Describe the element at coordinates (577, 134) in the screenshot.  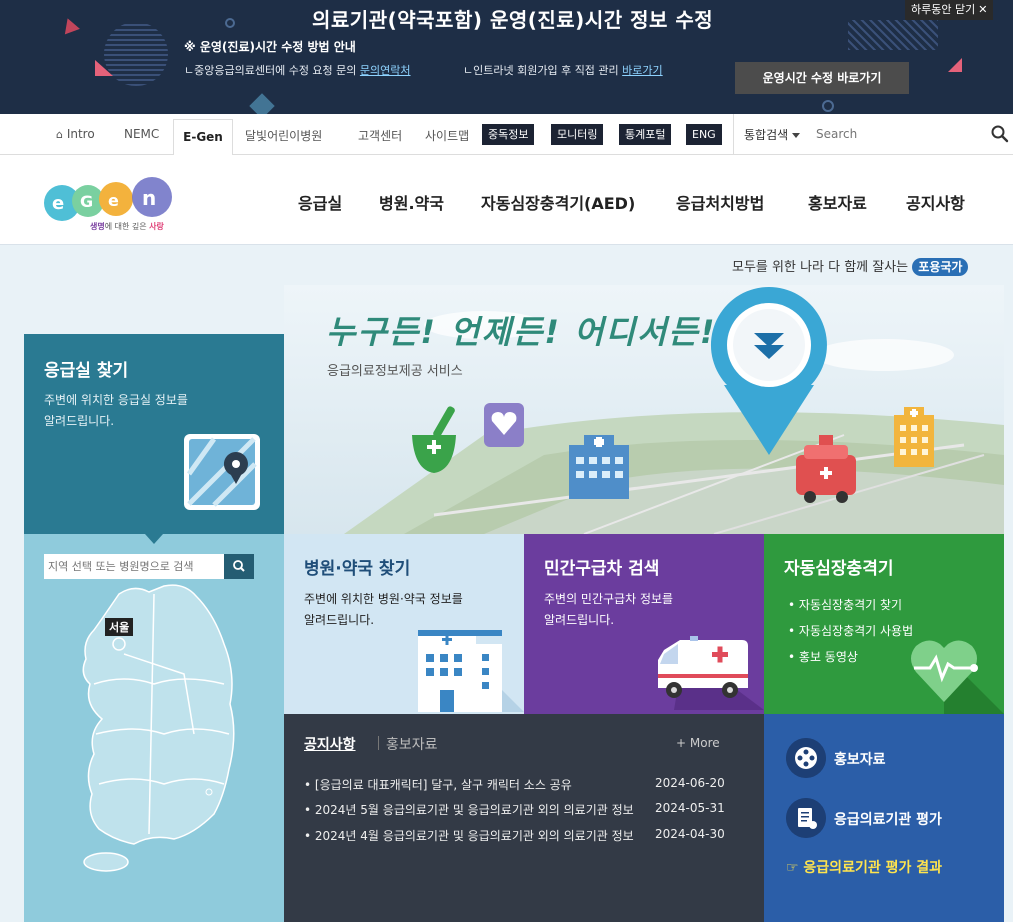
I see `monitoring-button: 모니터링` at that location.